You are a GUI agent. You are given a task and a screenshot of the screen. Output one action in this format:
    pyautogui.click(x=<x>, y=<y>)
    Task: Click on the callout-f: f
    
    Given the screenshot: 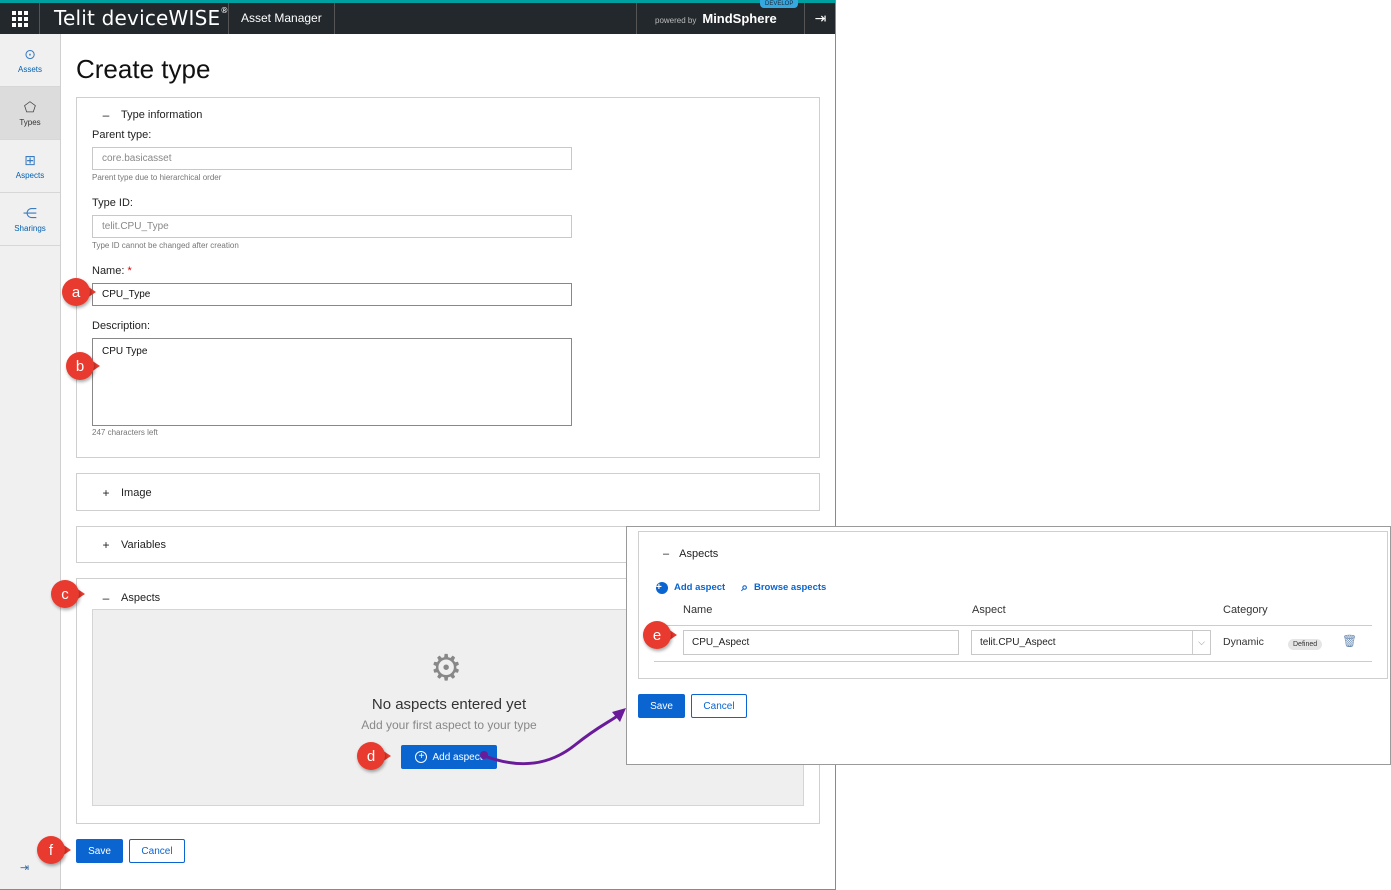 What is the action you would take?
    pyautogui.click(x=54, y=850)
    